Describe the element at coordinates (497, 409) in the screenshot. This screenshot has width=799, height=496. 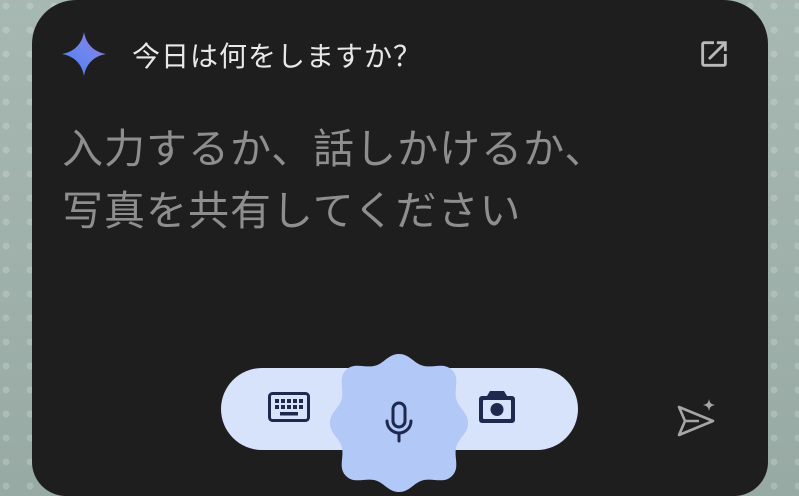
I see `camera-icon` at that location.